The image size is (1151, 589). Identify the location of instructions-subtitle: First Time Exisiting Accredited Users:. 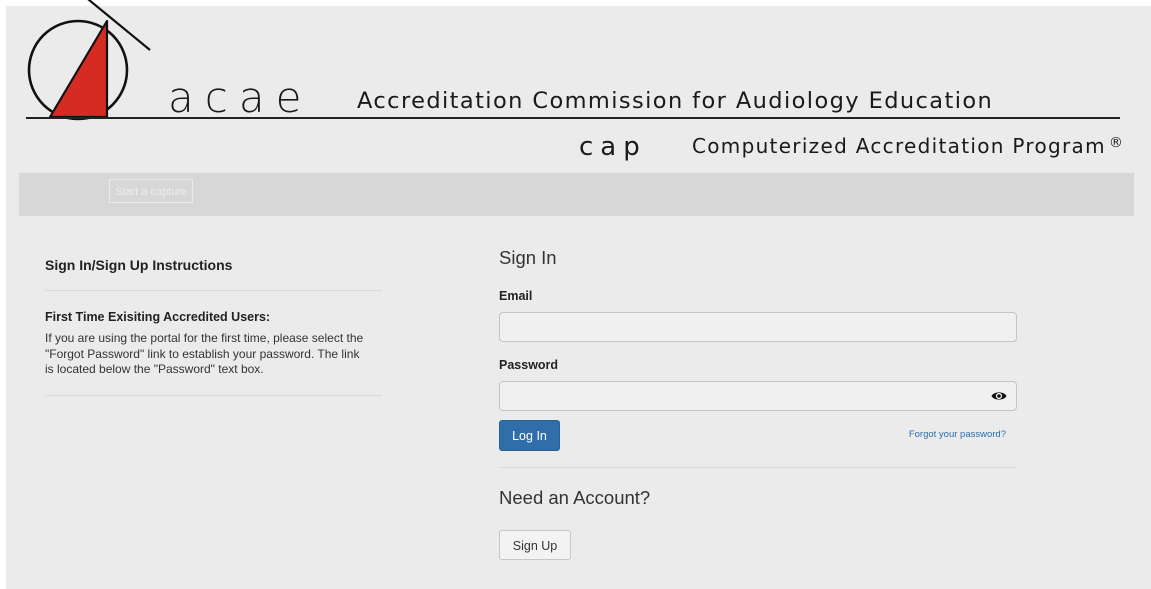
(158, 317).